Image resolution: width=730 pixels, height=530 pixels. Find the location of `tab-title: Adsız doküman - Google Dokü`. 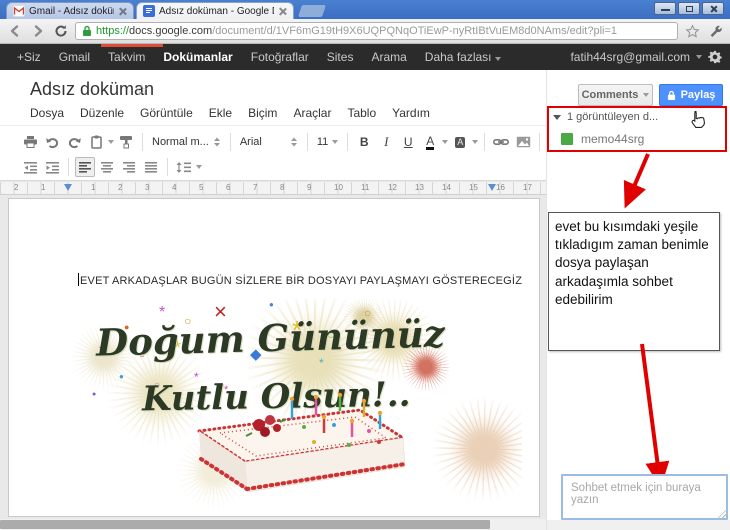

tab-title: Adsız doküman - Google Dokü is located at coordinates (216, 11).